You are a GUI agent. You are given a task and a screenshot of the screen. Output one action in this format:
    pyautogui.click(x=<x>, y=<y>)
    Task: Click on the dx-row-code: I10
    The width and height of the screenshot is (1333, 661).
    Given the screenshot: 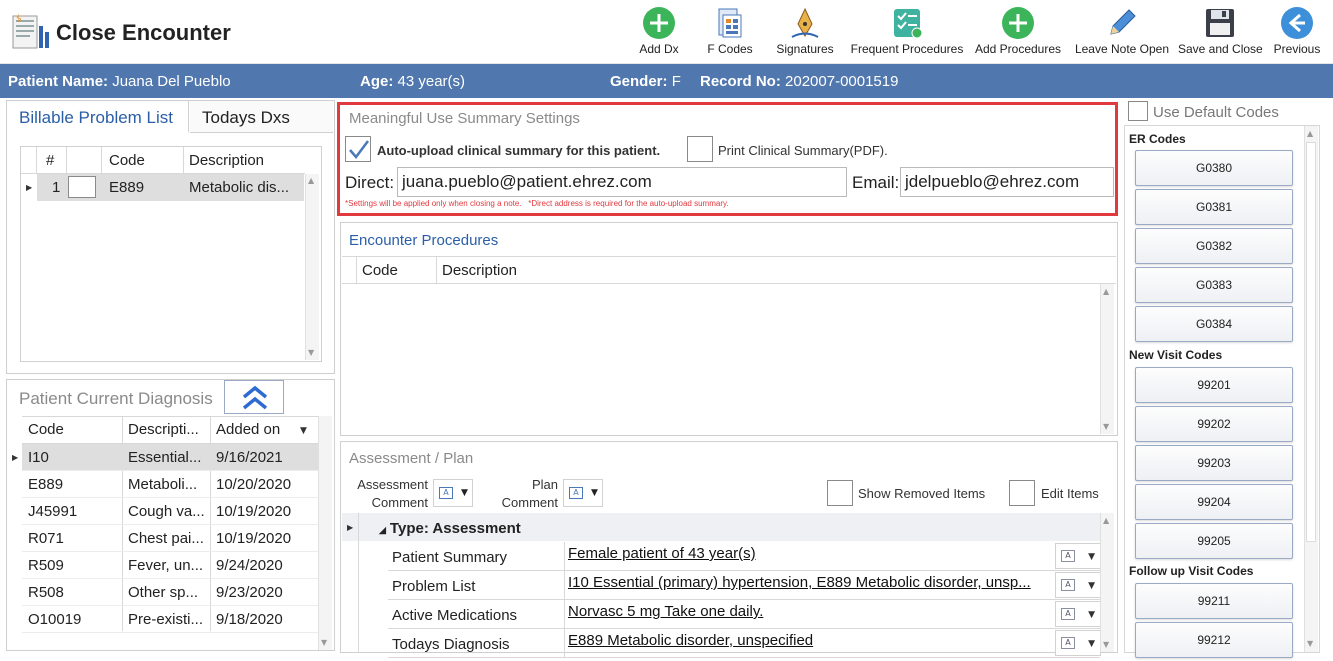 What is the action you would take?
    pyautogui.click(x=38, y=457)
    